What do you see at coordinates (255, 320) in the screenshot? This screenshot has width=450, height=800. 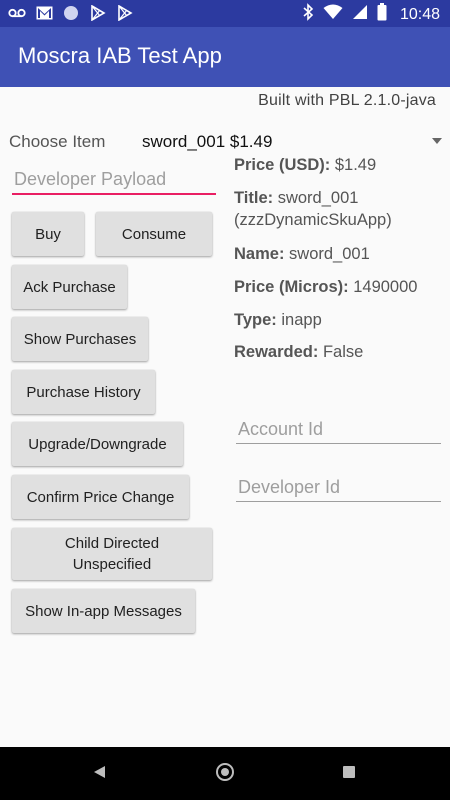 I see `type-label: Type:` at bounding box center [255, 320].